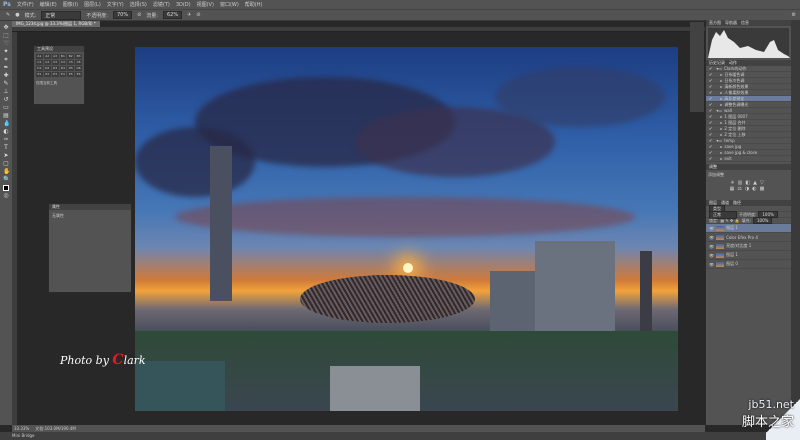 This screenshot has width=800, height=440. I want to click on brush-tool-icon: ✎, so click(6, 84).